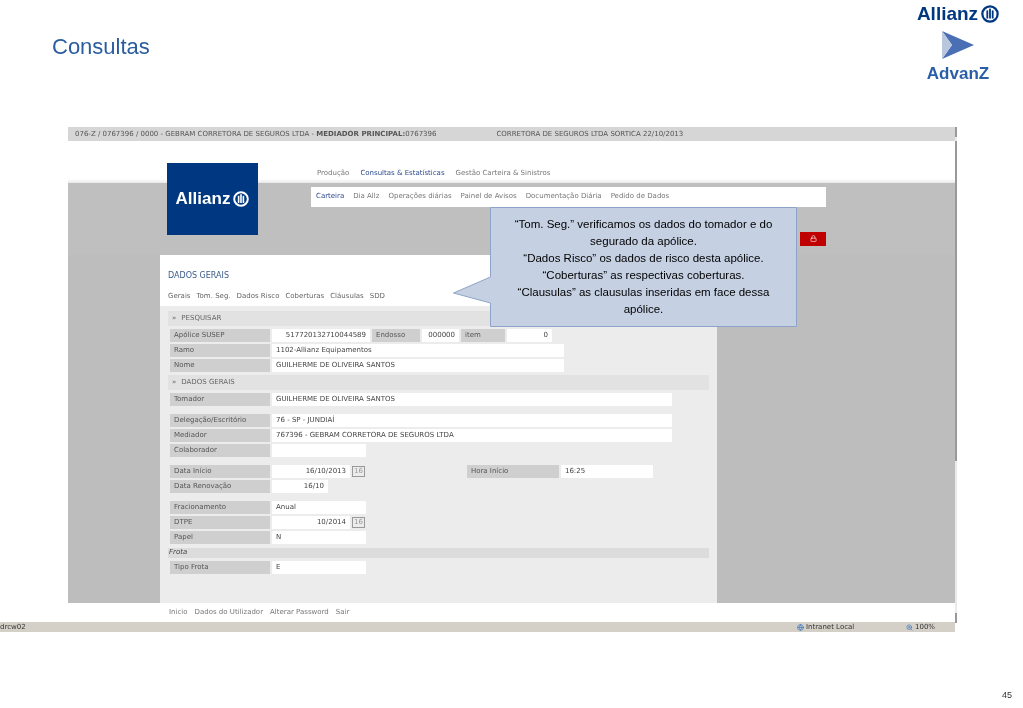  I want to click on zoom-icon, so click(909, 627).